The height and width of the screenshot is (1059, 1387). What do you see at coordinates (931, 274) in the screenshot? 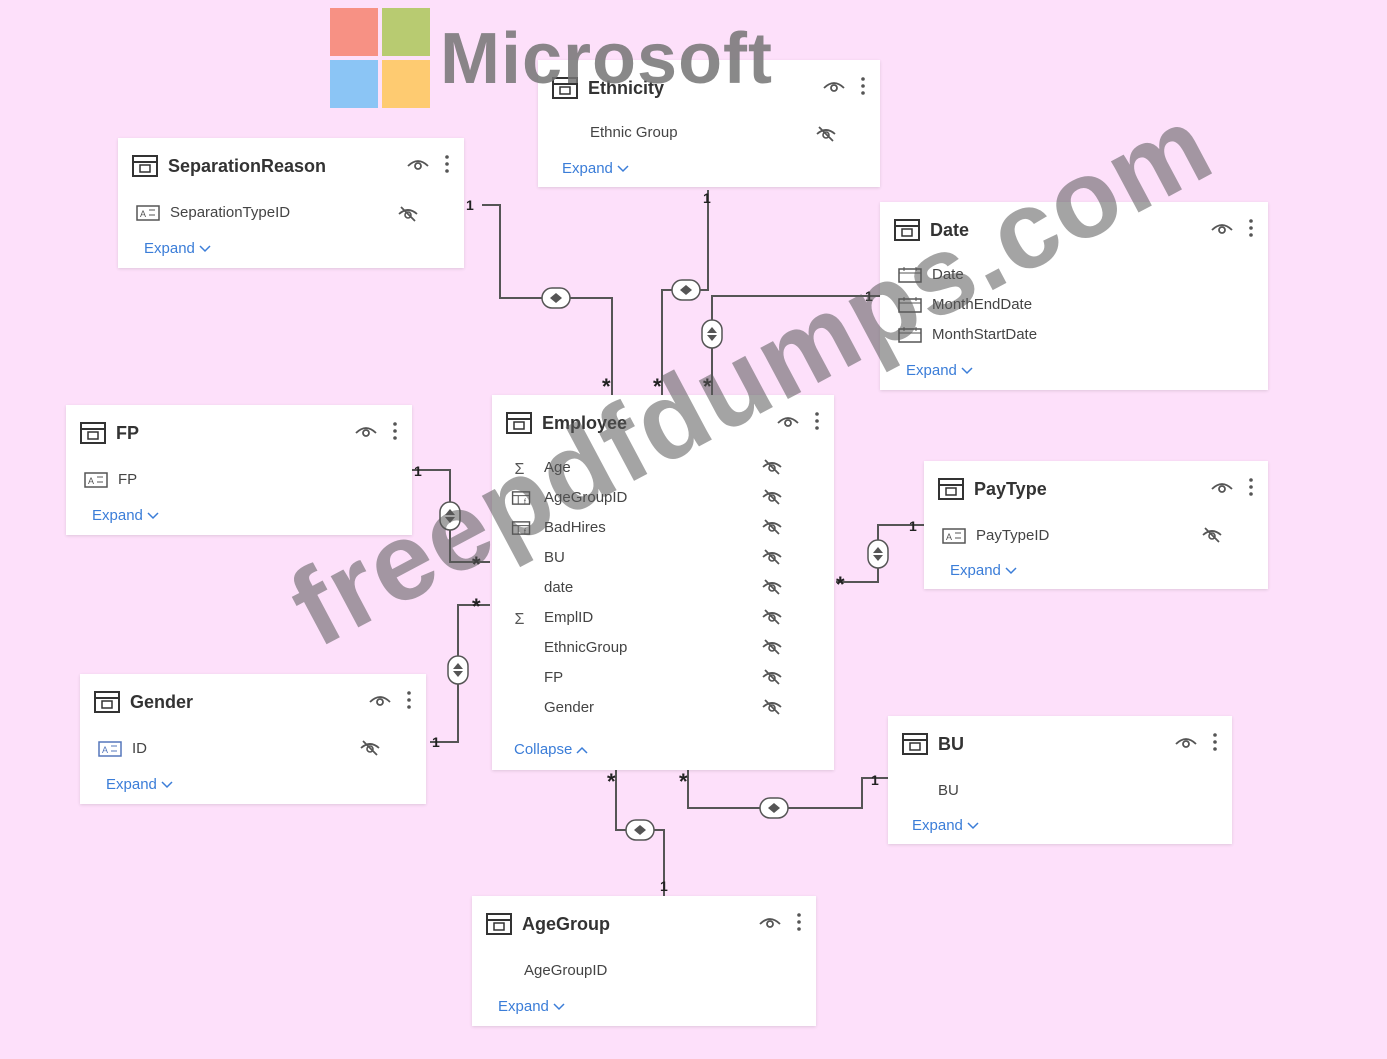
I see `field-date: Date` at bounding box center [931, 274].